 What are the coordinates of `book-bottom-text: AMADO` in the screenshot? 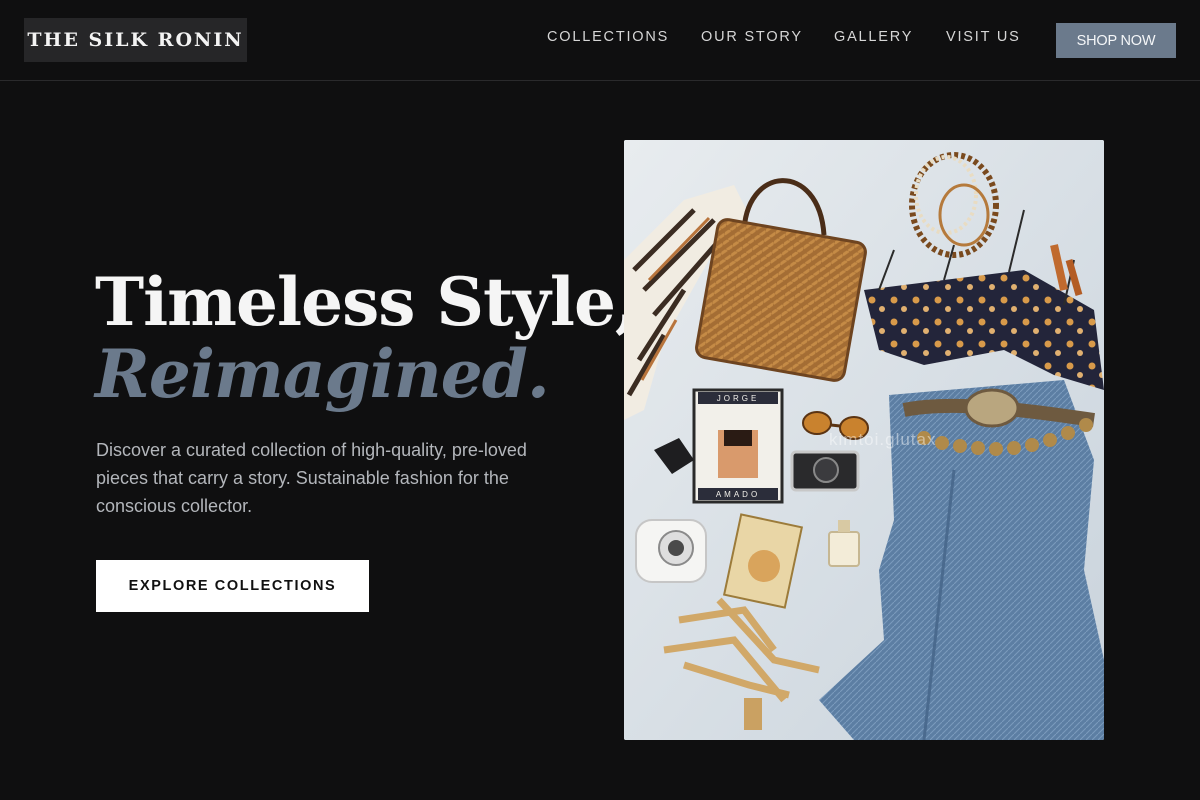 It's located at (738, 494).